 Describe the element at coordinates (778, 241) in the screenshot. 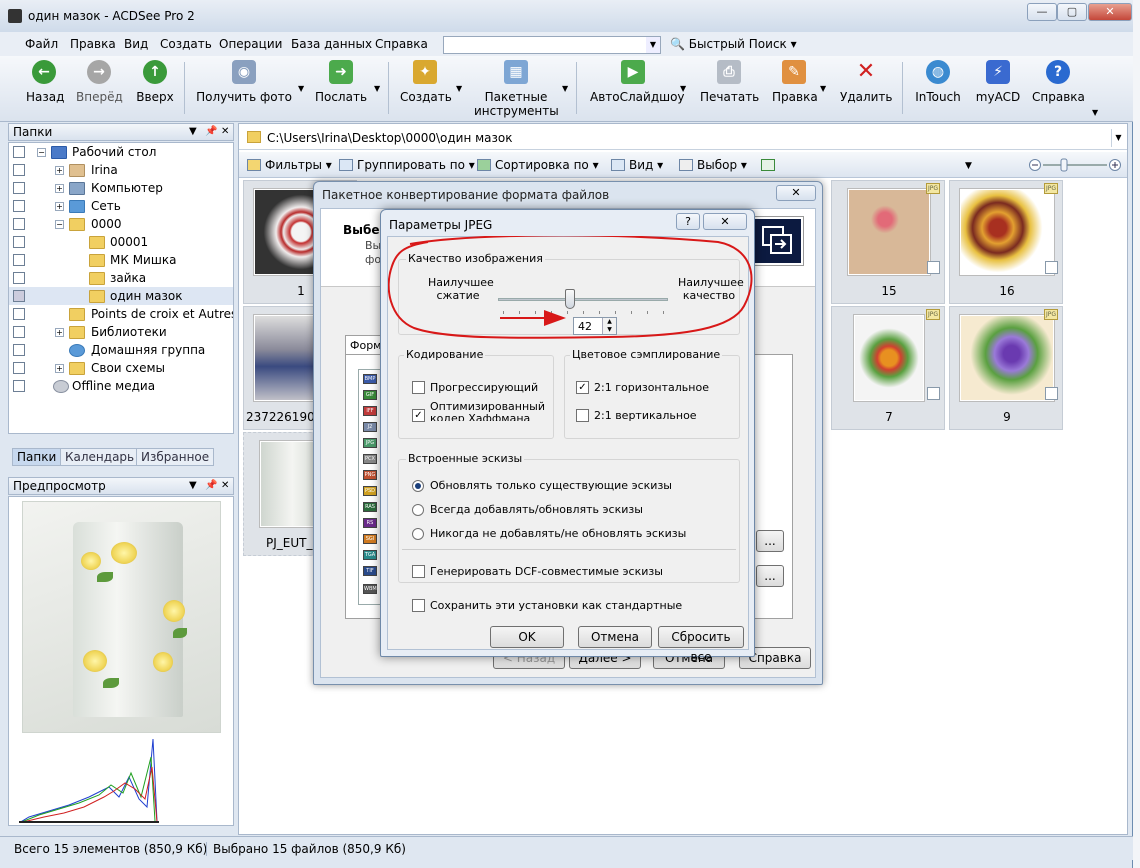

I see `convert-icon` at that location.